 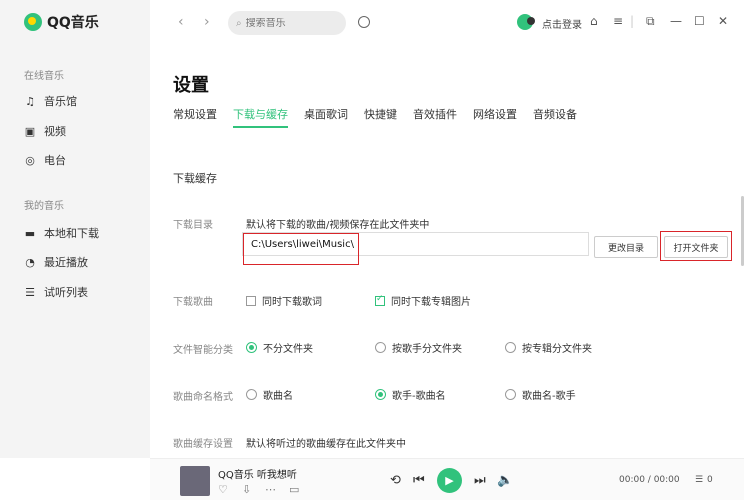 I want to click on section-online-music: 在线音乐, so click(x=44, y=76).